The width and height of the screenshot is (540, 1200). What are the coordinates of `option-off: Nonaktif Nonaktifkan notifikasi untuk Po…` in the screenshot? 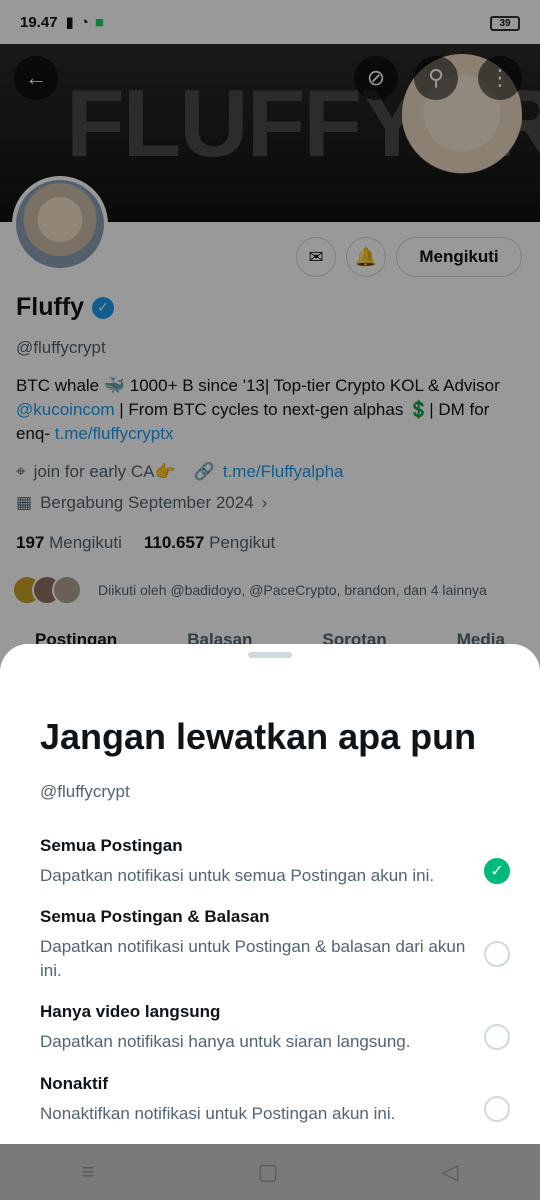 It's located at (275, 1100).